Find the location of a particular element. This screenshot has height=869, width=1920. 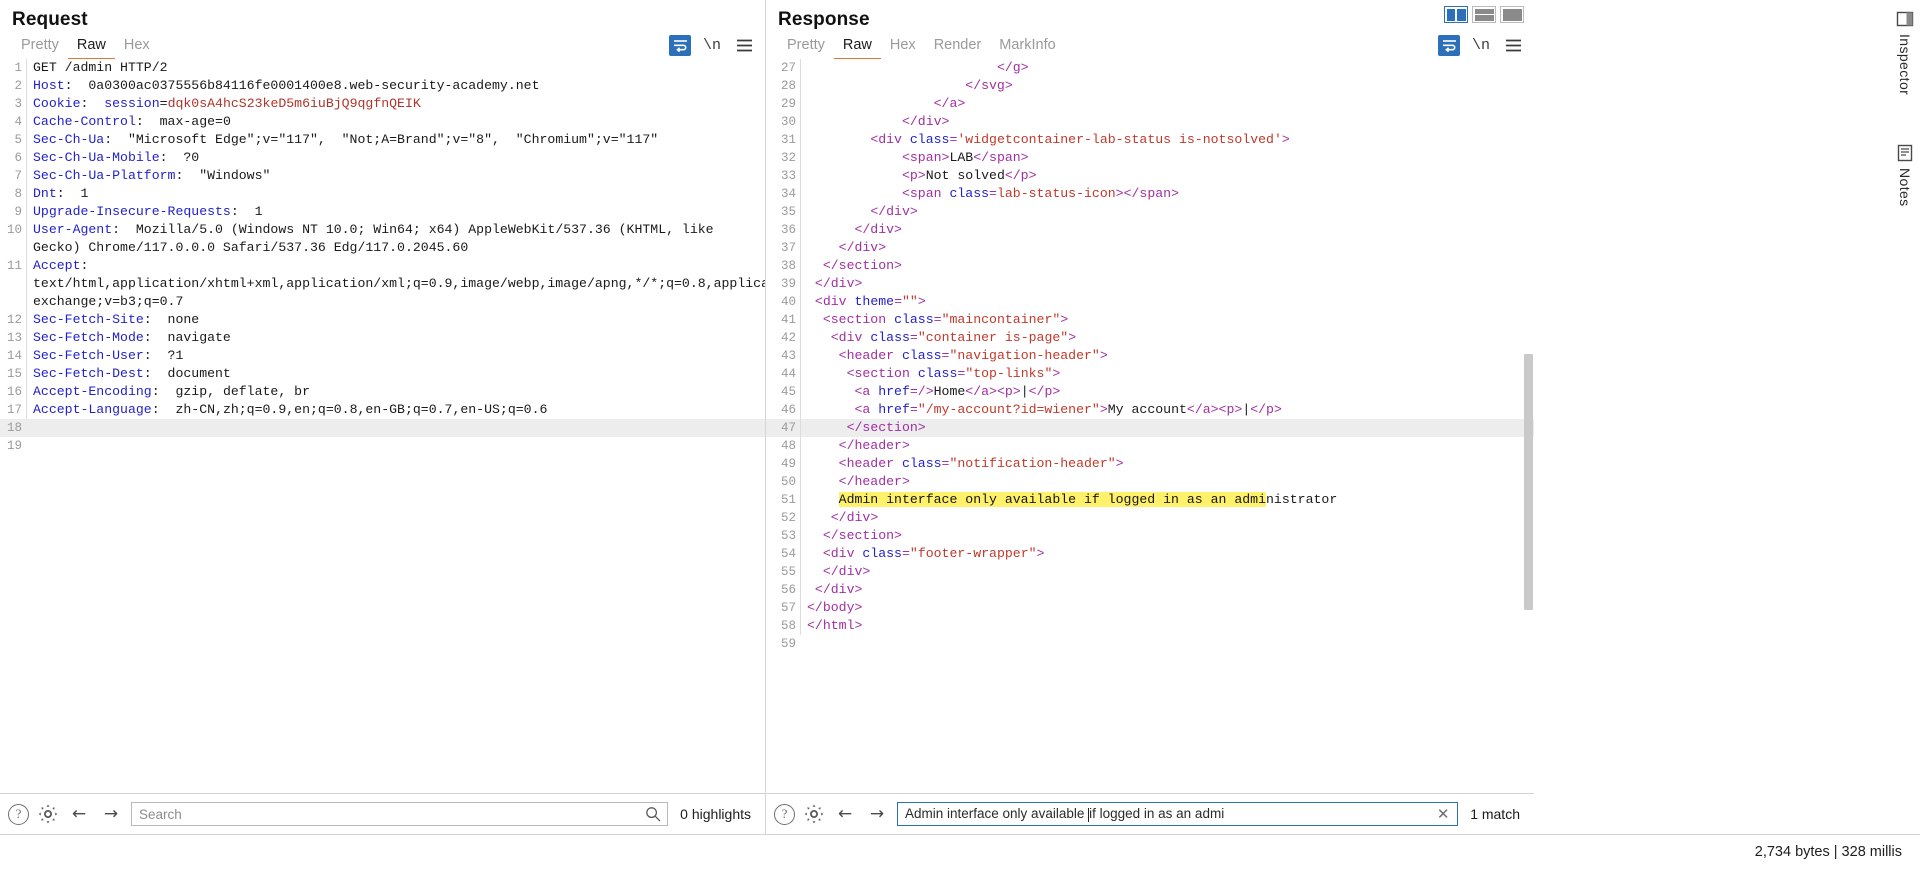

code-line: <span>LAB</span> is located at coordinates (1167, 158).